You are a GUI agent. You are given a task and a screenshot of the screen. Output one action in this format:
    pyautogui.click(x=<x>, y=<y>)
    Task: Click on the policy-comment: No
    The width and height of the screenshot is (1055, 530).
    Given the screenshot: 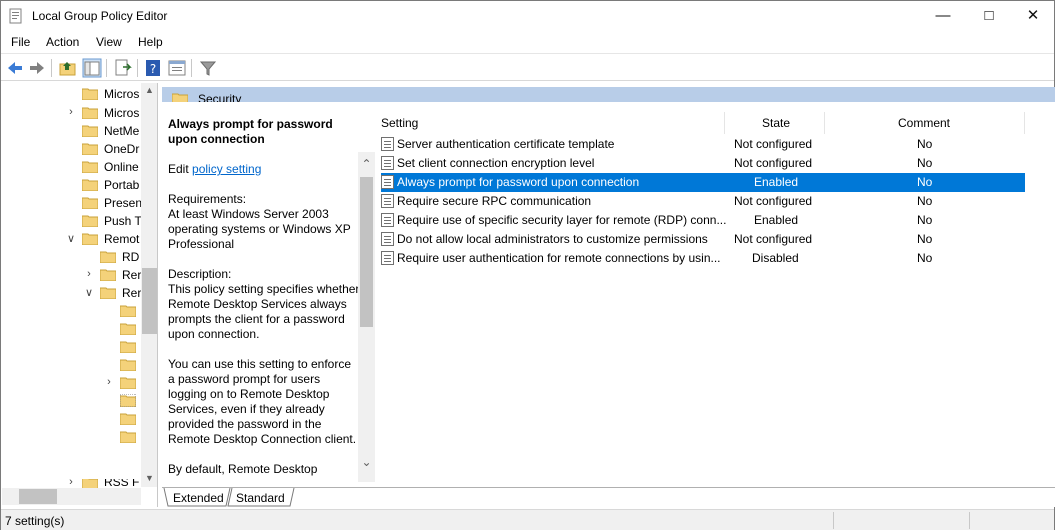 What is the action you would take?
    pyautogui.click(x=925, y=182)
    